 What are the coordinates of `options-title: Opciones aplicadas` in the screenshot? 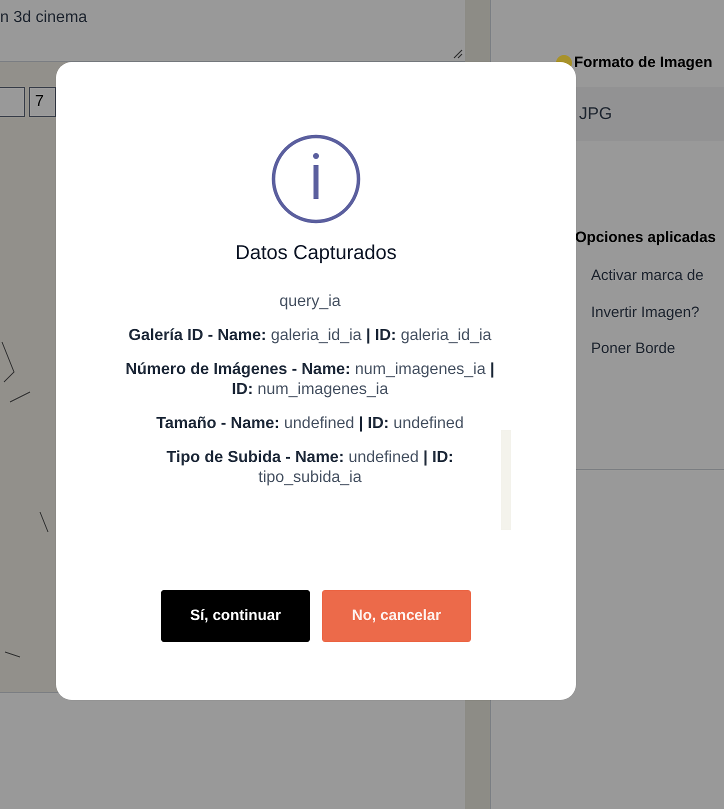 It's located at (646, 238).